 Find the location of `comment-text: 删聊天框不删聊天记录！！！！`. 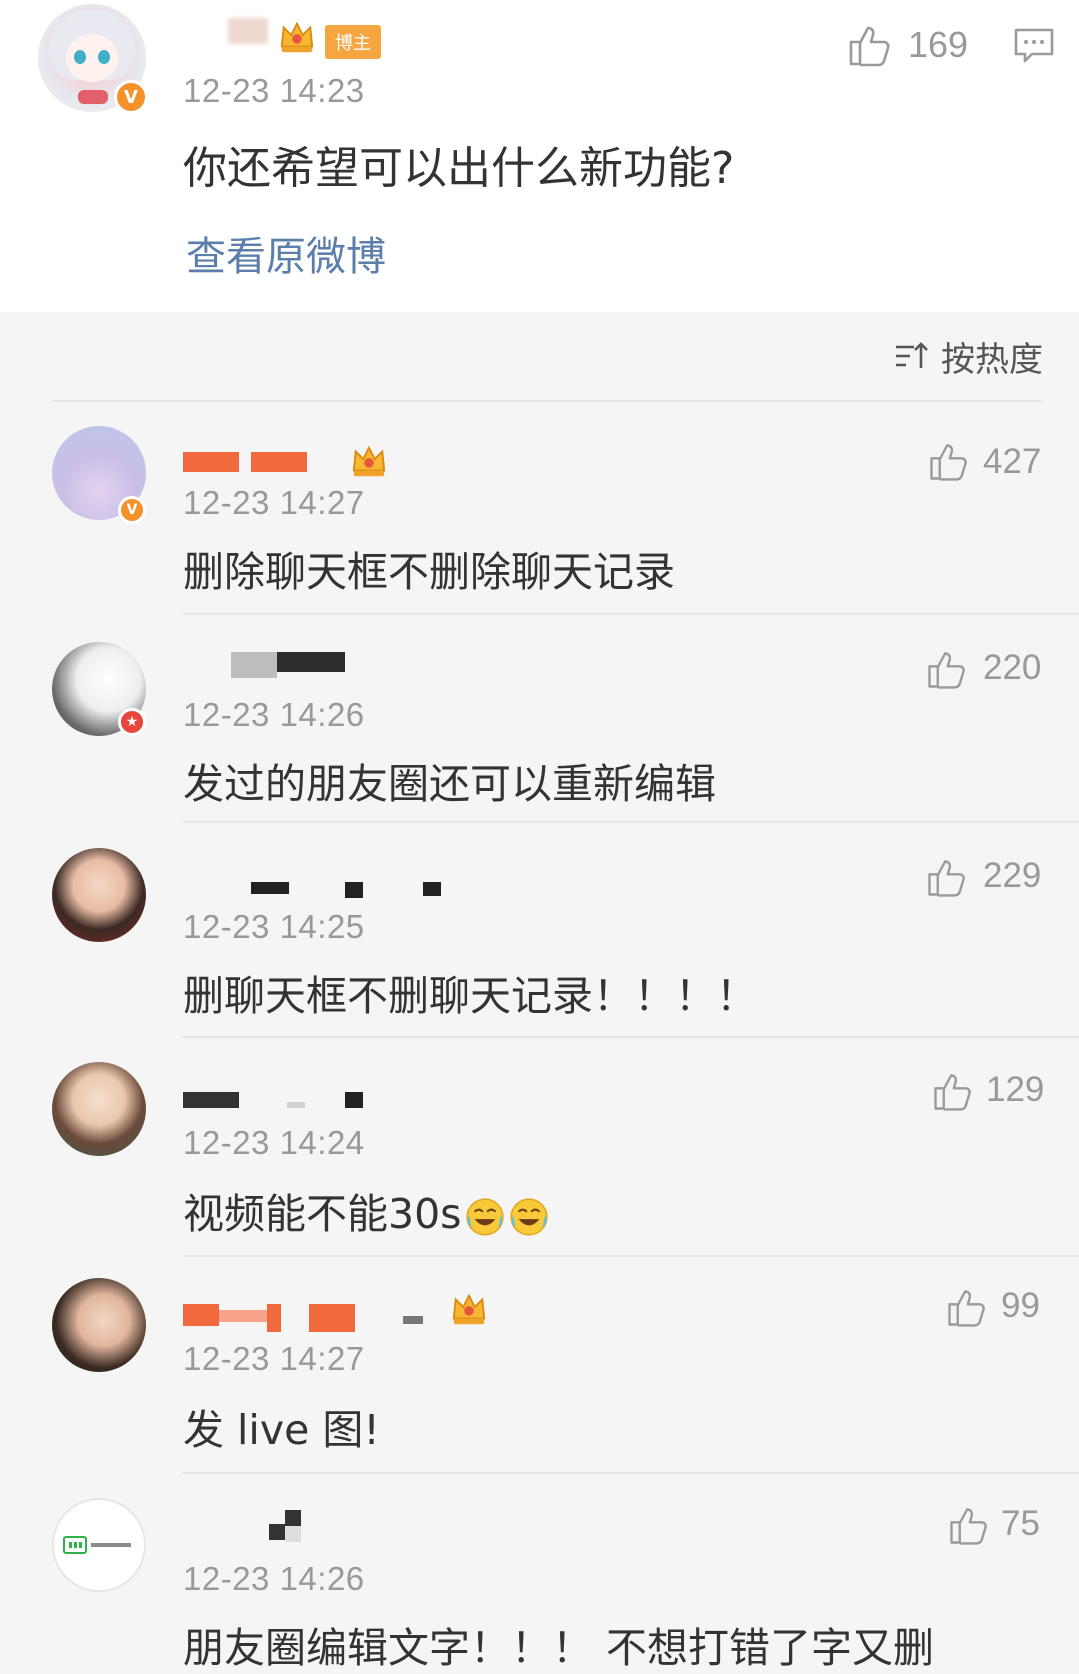

comment-text: 删聊天框不删聊天记录！！！！ is located at coordinates (470, 996).